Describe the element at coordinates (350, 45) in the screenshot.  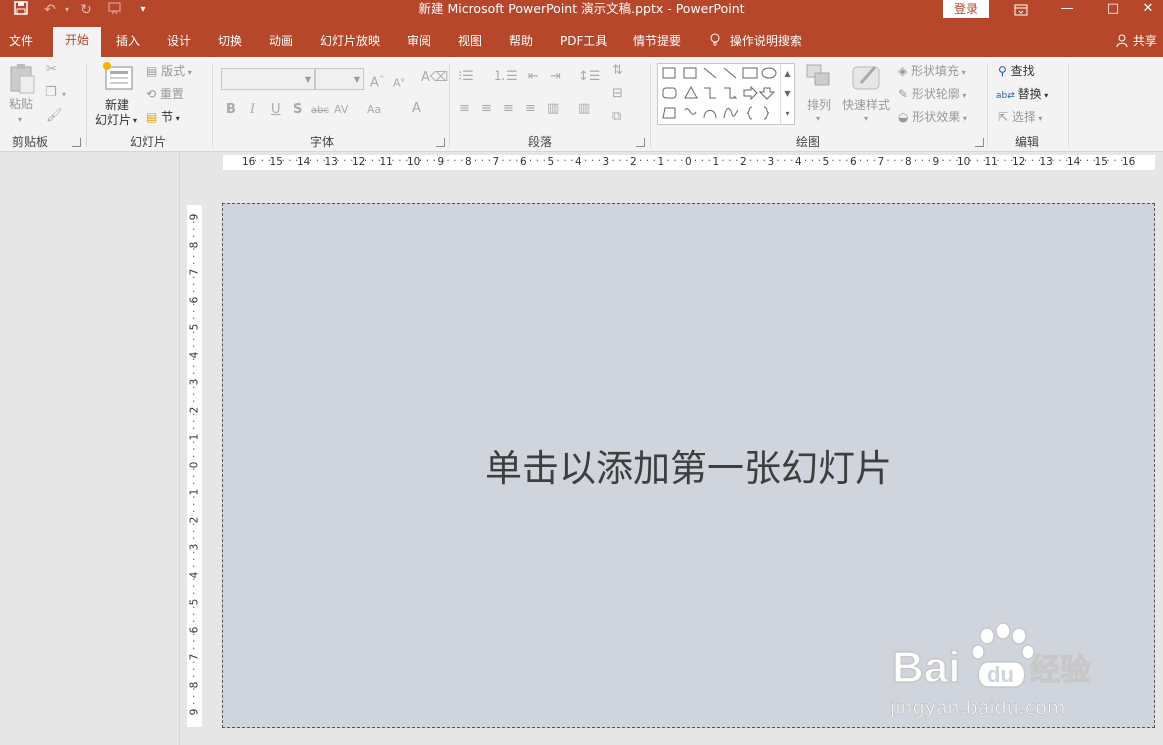
I see `tab-slide-show: 幻灯片放映` at that location.